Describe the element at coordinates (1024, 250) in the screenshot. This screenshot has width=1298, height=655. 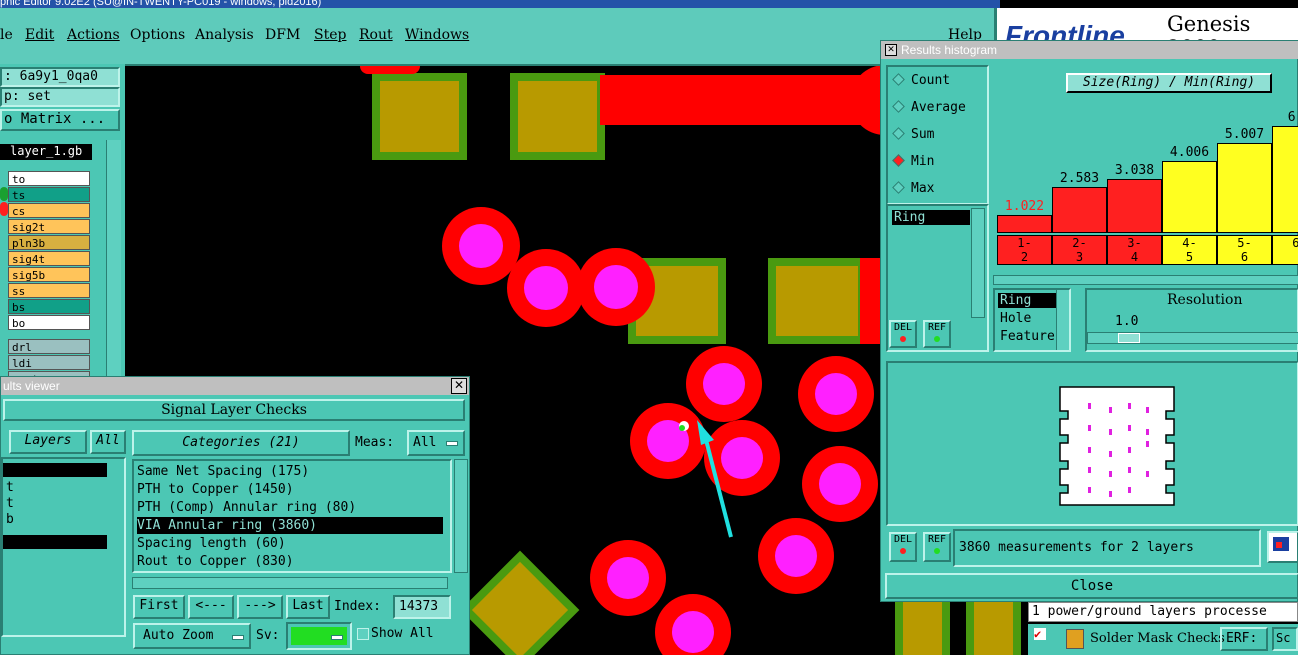
I see `category-cell: 1-2` at that location.